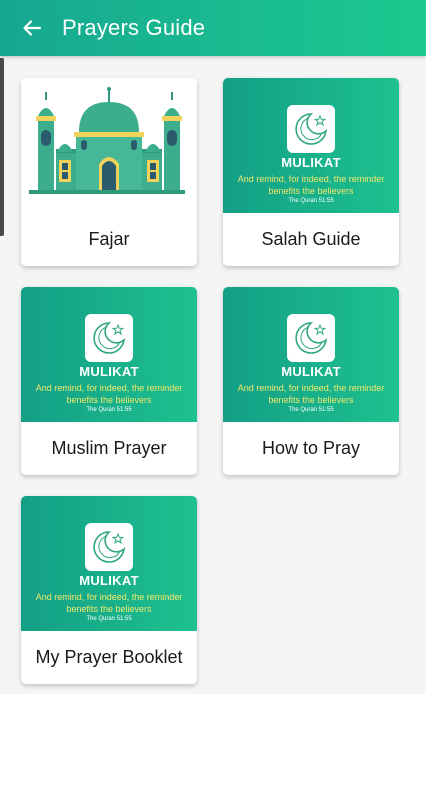 The height and width of the screenshot is (800, 426). Describe the element at coordinates (107, 140) in the screenshot. I see `mosque-illustration` at that location.